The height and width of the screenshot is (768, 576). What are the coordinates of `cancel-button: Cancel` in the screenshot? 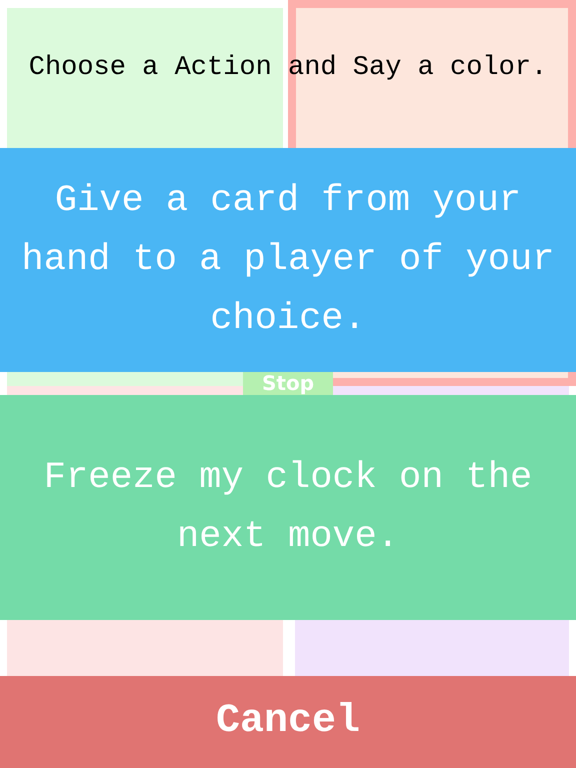 It's located at (288, 722).